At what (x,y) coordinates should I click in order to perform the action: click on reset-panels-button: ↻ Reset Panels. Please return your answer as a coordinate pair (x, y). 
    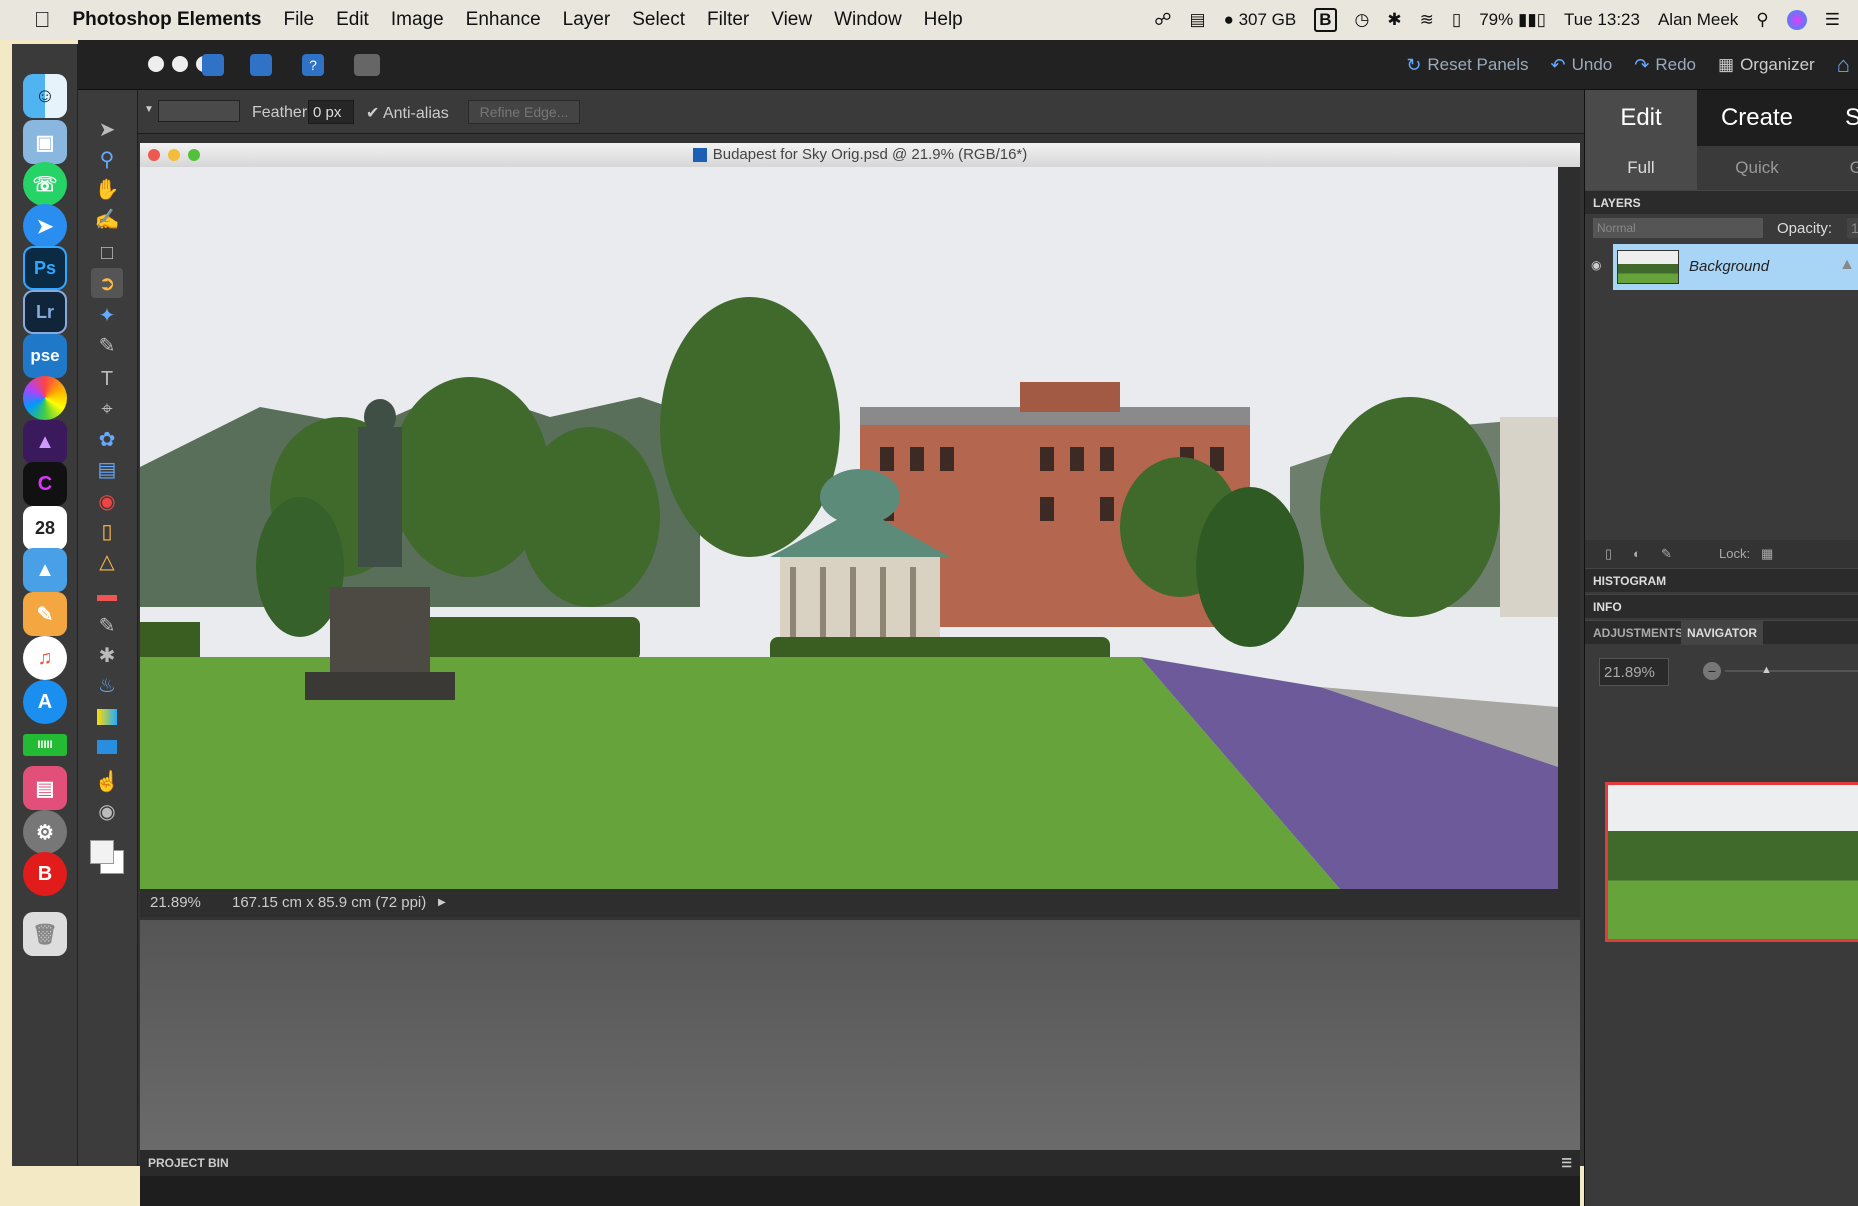
    Looking at the image, I should click on (1467, 65).